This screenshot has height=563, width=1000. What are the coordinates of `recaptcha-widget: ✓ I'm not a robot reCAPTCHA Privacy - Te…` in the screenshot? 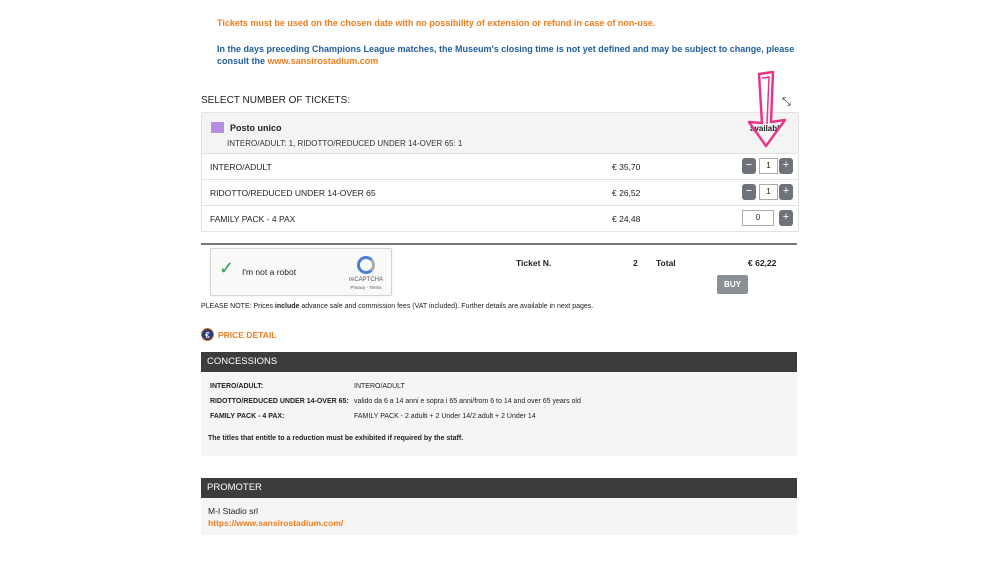 It's located at (301, 272).